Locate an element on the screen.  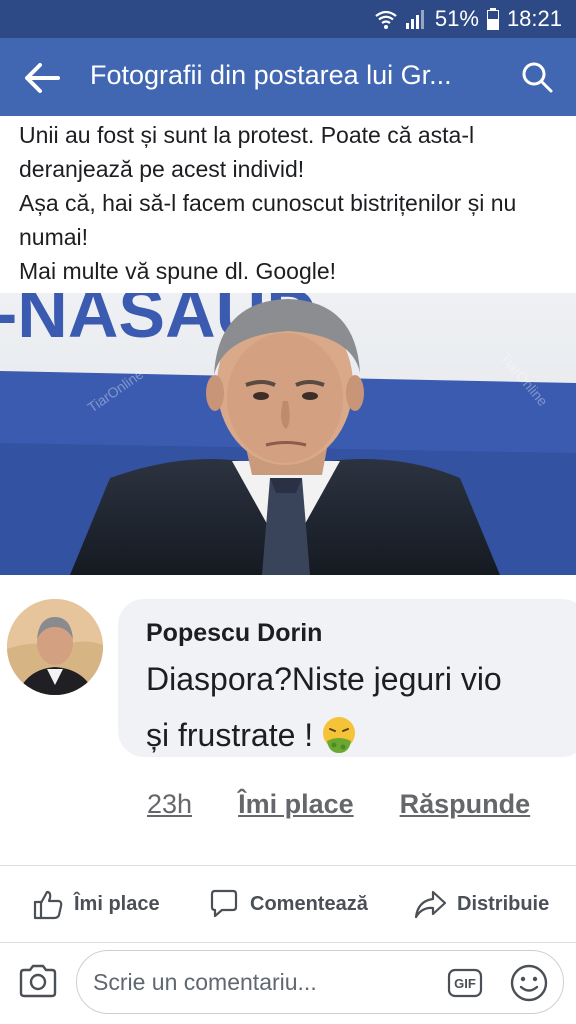
post-line: Mai multe vă spune dl. Google! is located at coordinates (178, 271).